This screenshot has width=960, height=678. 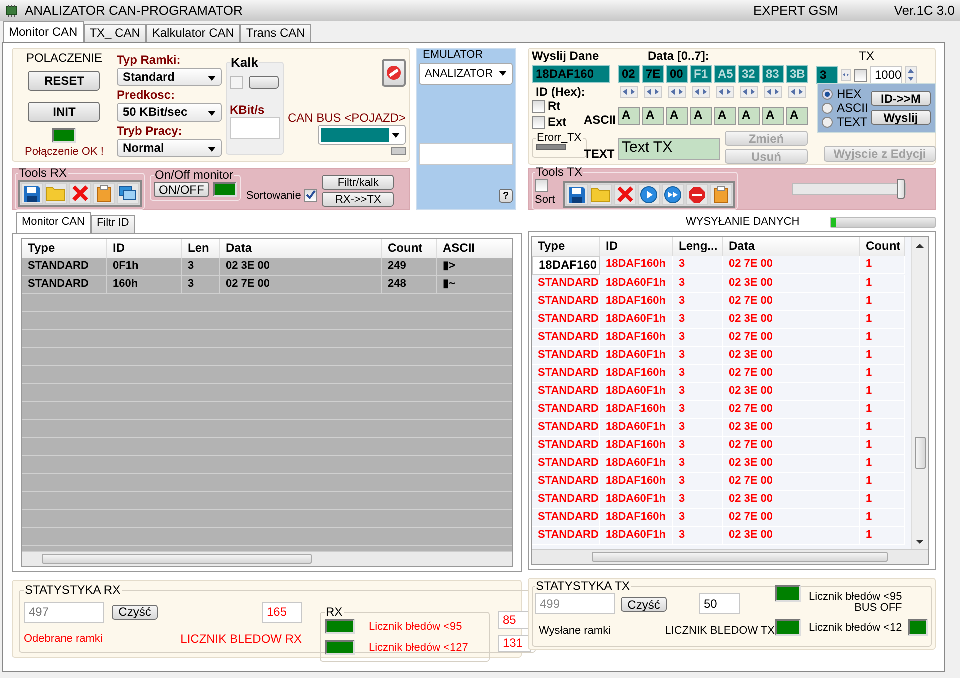 I want to click on error-count-field: 50, so click(x=719, y=603).